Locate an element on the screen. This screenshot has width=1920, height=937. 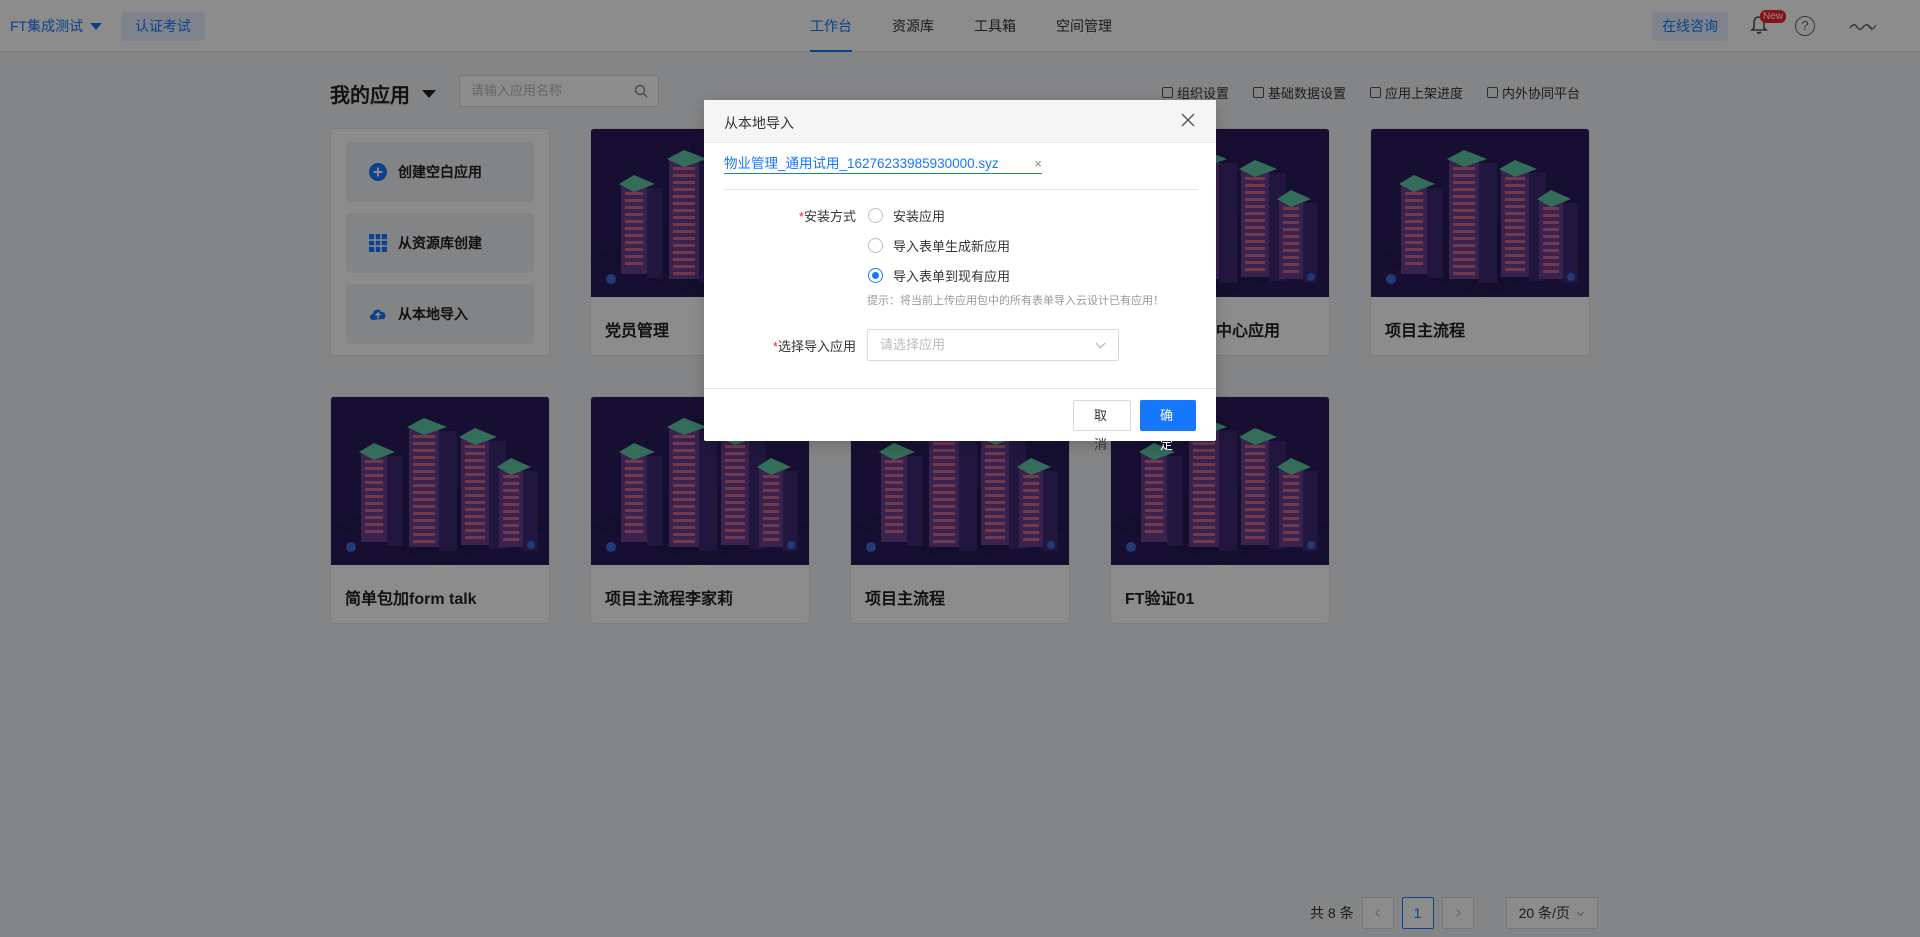
radio-import-existing-app: 导入表单到现有应用 is located at coordinates (939, 275).